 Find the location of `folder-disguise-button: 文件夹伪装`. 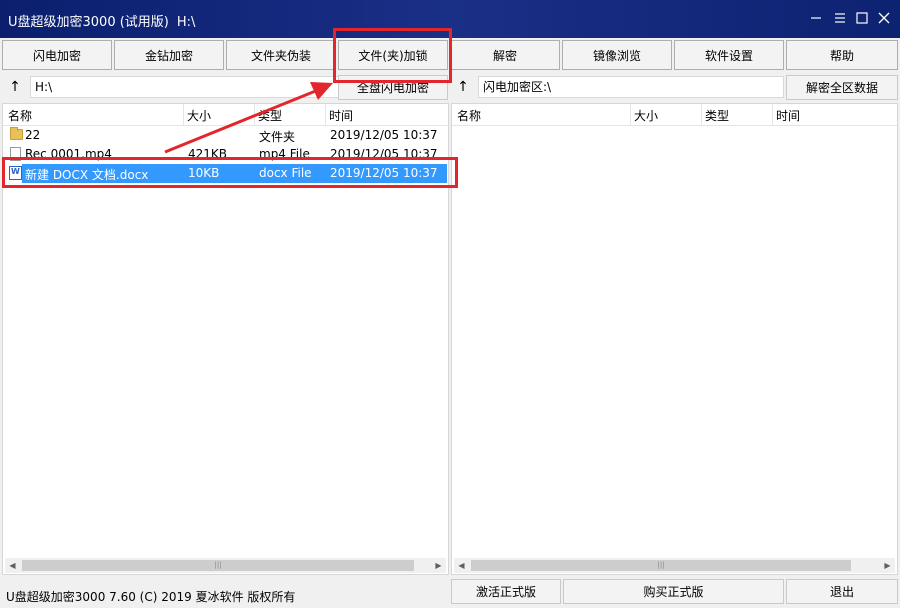

folder-disguise-button: 文件夹伪装 is located at coordinates (281, 55).